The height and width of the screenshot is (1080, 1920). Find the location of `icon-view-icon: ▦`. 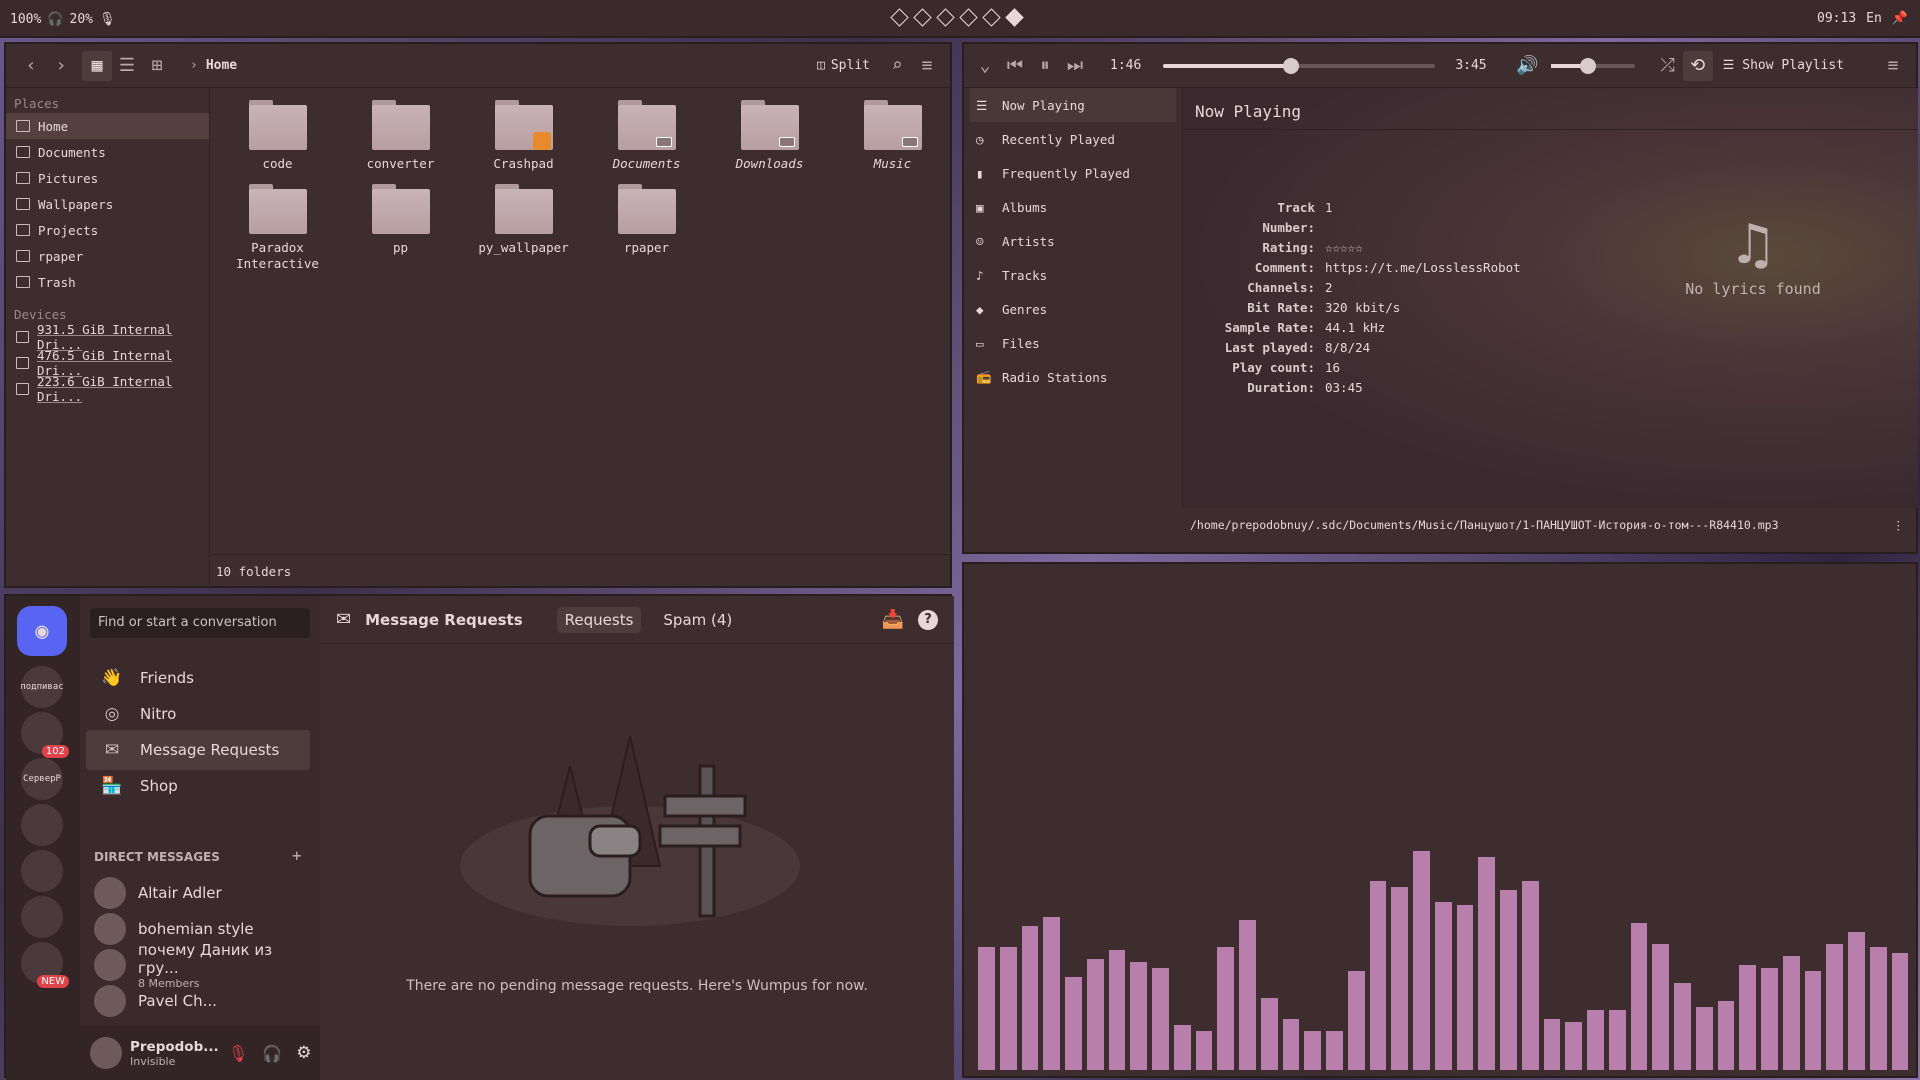

icon-view-icon: ▦ is located at coordinates (97, 65).